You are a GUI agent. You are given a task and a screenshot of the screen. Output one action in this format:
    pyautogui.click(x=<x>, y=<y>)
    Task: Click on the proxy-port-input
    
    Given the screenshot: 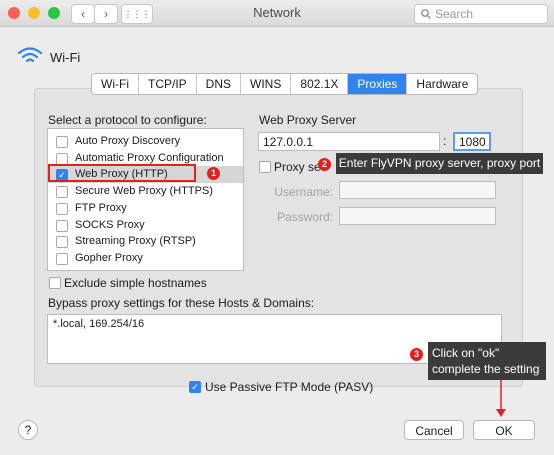 What is the action you would take?
    pyautogui.click(x=472, y=141)
    